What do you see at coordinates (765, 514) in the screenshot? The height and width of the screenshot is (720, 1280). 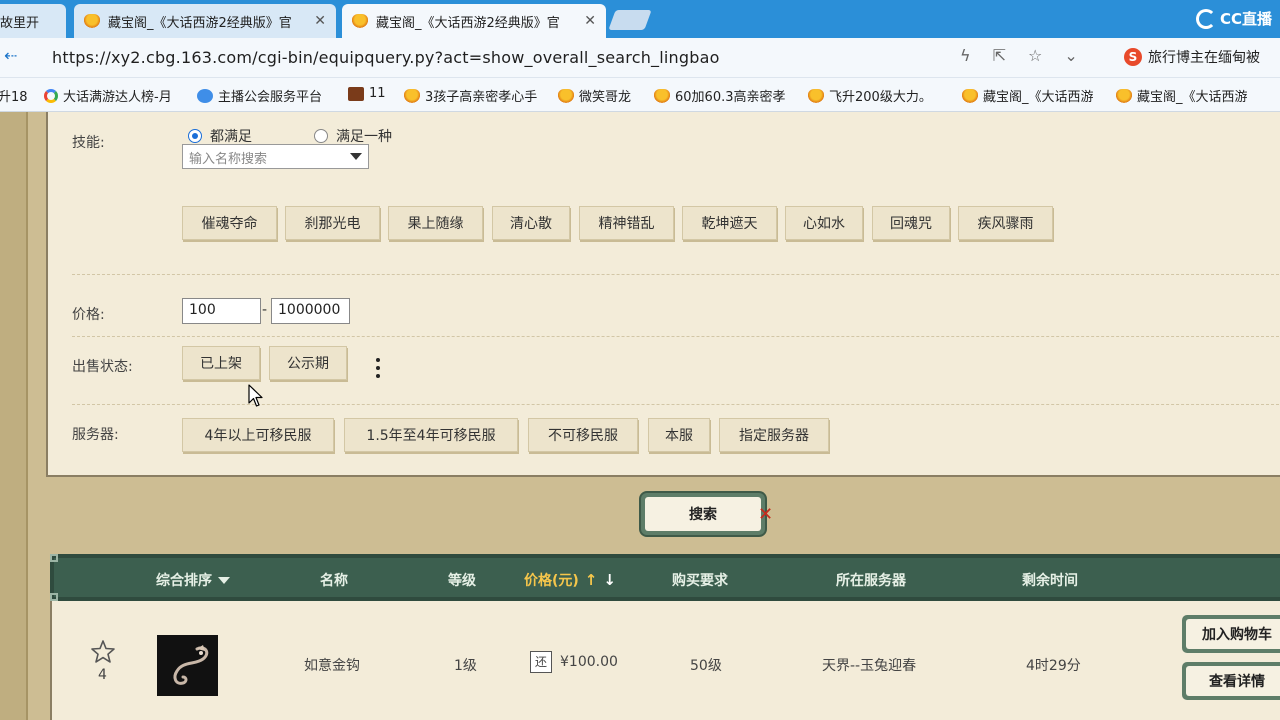 I see `clear-filters-icon: ✕` at bounding box center [765, 514].